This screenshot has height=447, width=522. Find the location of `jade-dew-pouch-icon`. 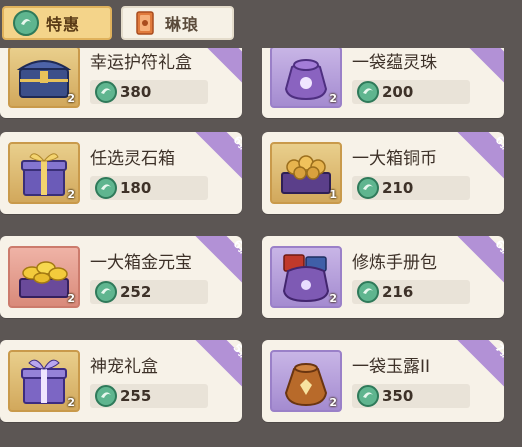

jade-dew-pouch-icon is located at coordinates (306, 385).